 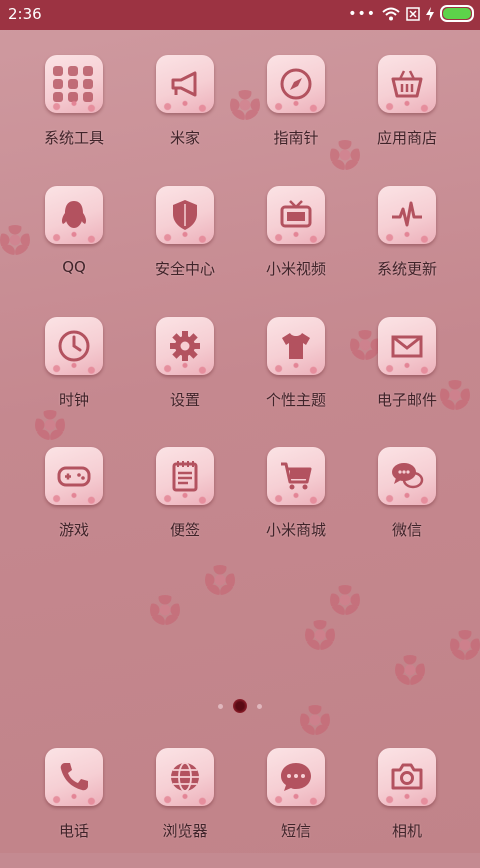 I want to click on phone-icon, so click(x=74, y=777).